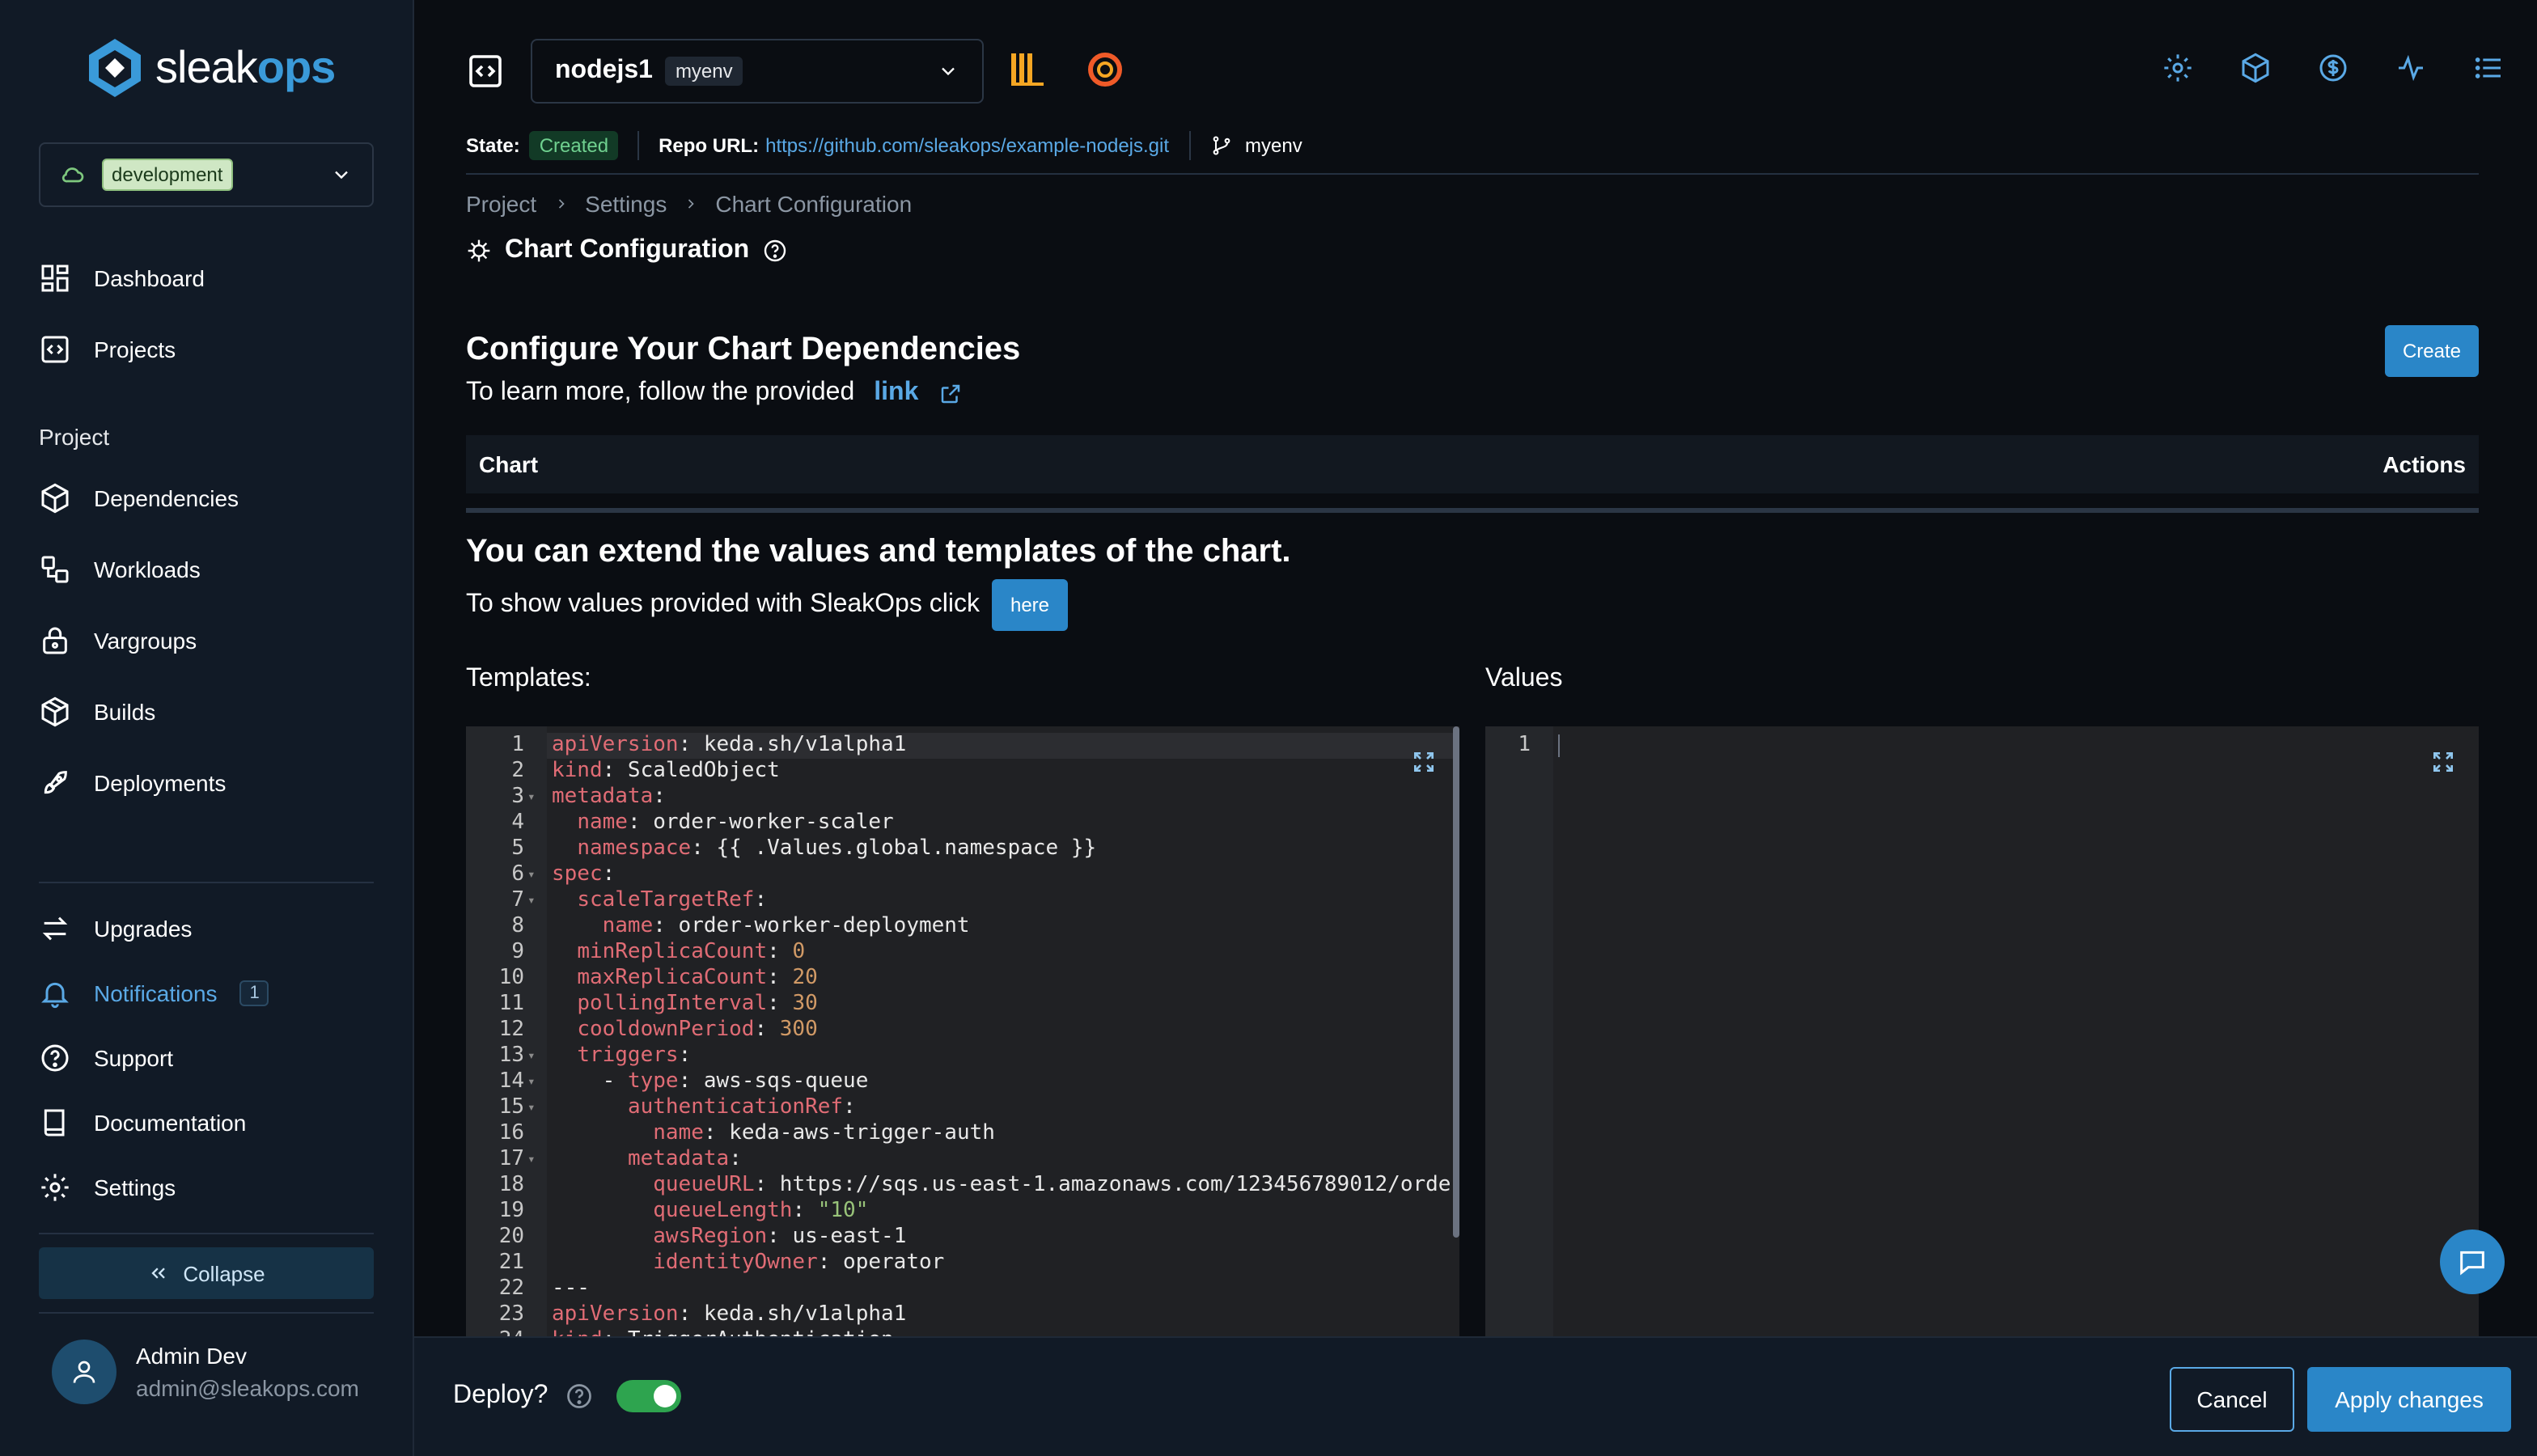 This screenshot has height=1456, width=2537. Describe the element at coordinates (511, 1185) in the screenshot. I see `line-number: 18` at that location.